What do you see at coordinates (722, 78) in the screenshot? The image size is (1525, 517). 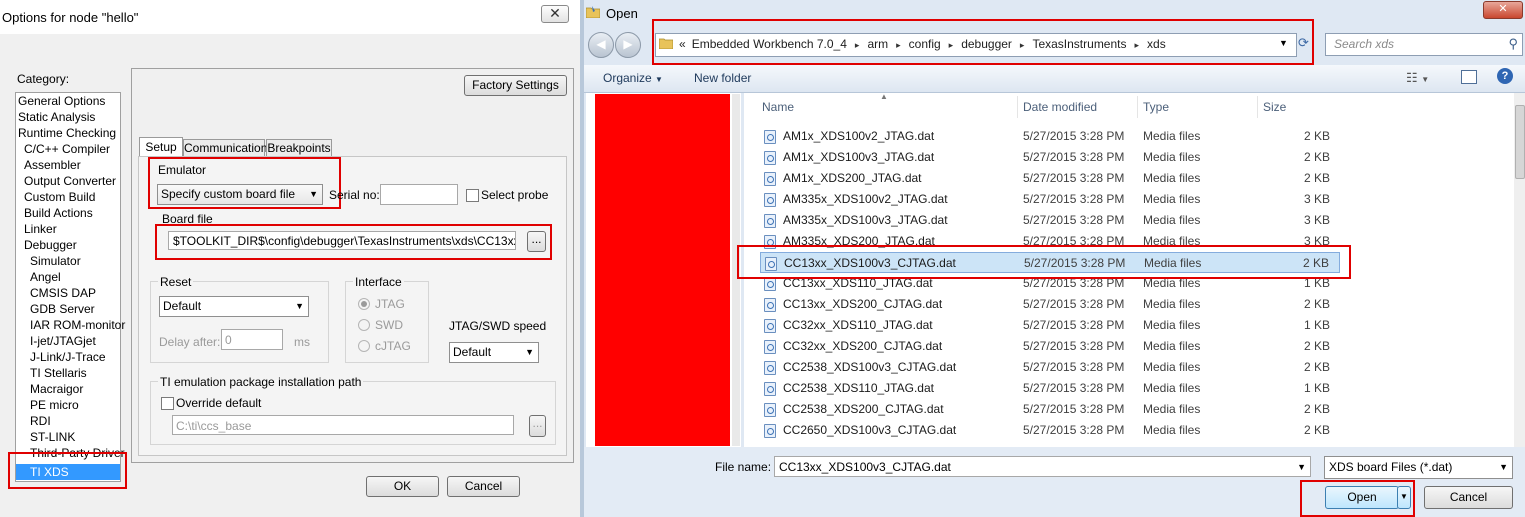 I see `new-folder-button: New folder` at bounding box center [722, 78].